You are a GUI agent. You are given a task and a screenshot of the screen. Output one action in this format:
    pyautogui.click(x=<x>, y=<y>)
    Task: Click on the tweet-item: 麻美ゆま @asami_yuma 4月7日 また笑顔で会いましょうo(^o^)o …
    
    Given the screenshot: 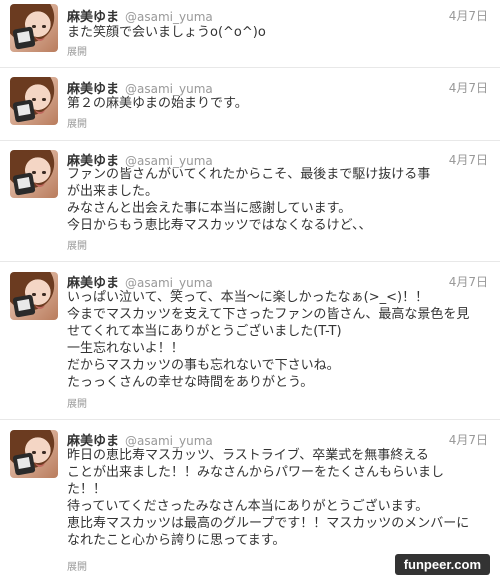 What is the action you would take?
    pyautogui.click(x=250, y=34)
    